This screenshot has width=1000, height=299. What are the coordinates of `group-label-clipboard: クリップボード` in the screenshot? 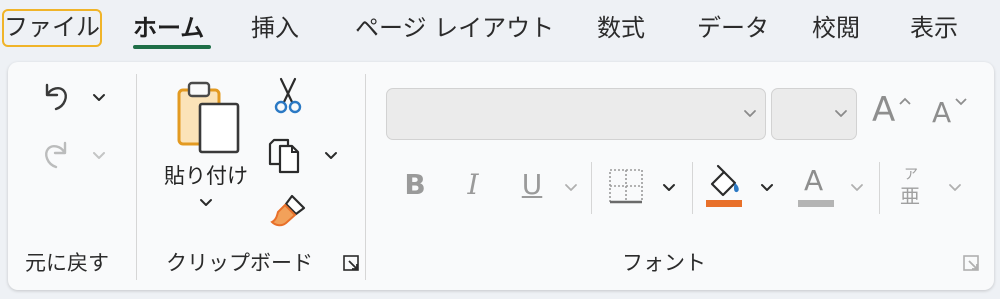 It's located at (239, 263).